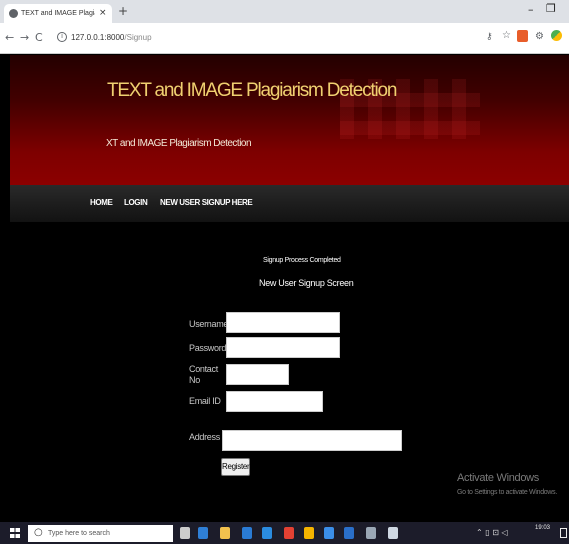 This screenshot has width=569, height=544. Describe the element at coordinates (284, 11) in the screenshot. I see `browser-tabstrip: TEXT and IMAGE Plagiarism Dete × + – ❐` at that location.